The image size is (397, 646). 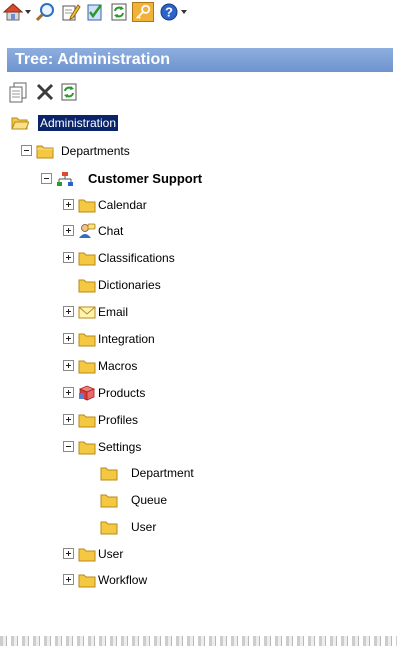 What do you see at coordinates (129, 285) in the screenshot?
I see `tree-node-label: Dictionaries` at bounding box center [129, 285].